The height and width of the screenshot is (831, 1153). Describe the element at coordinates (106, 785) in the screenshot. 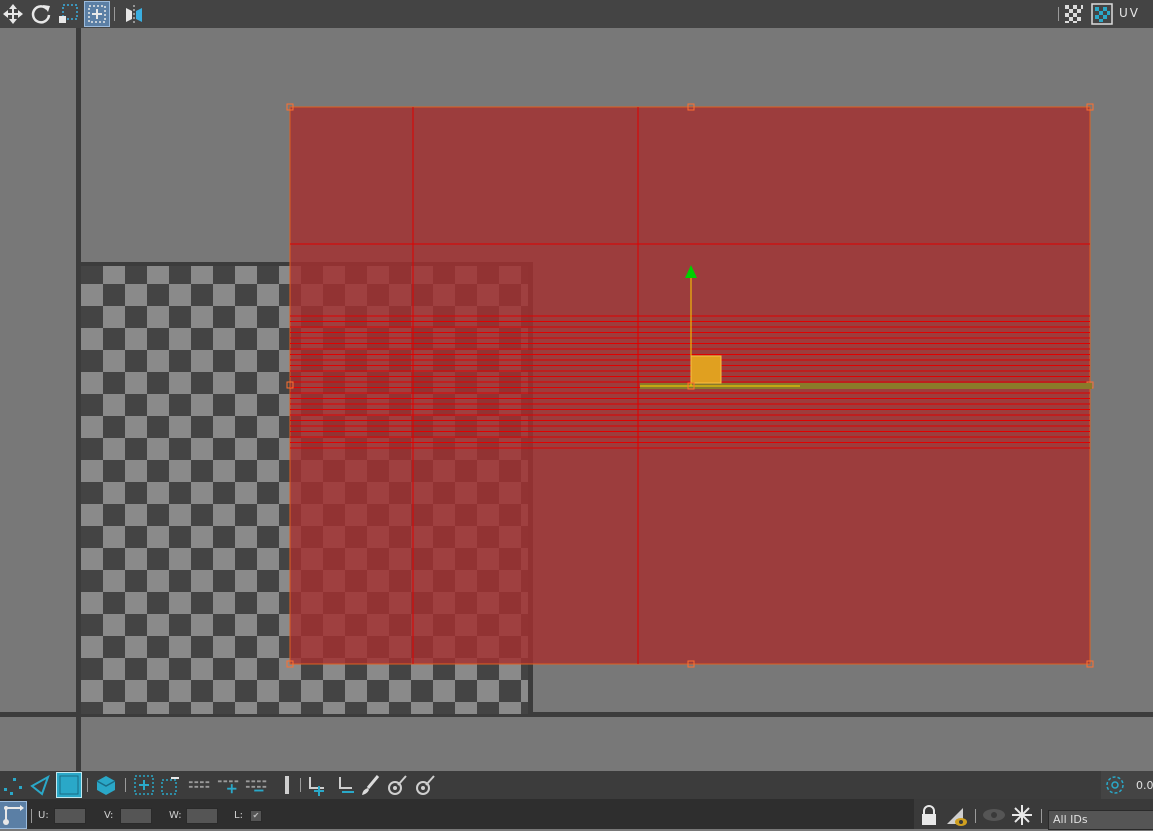

I see `element-select-icon` at that location.